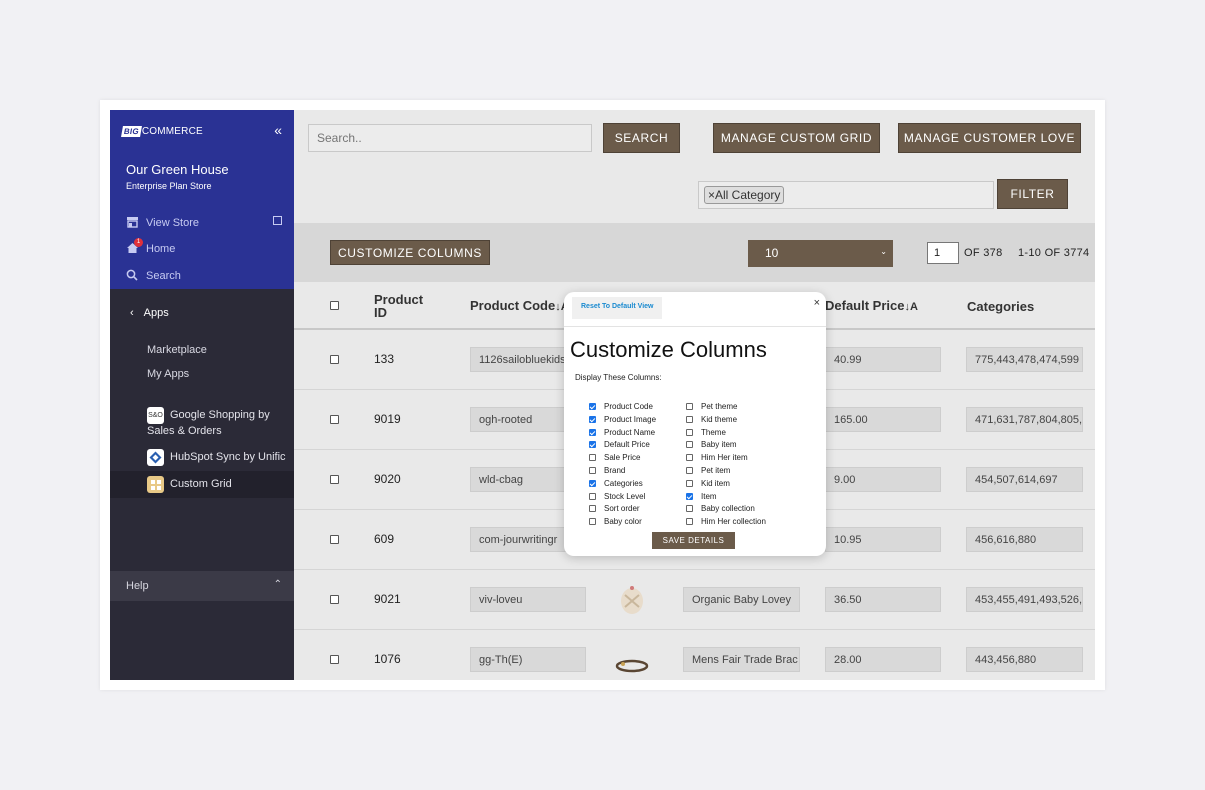 The width and height of the screenshot is (1205, 790). Describe the element at coordinates (617, 496) in the screenshot. I see `column-option: Stock Level` at that location.